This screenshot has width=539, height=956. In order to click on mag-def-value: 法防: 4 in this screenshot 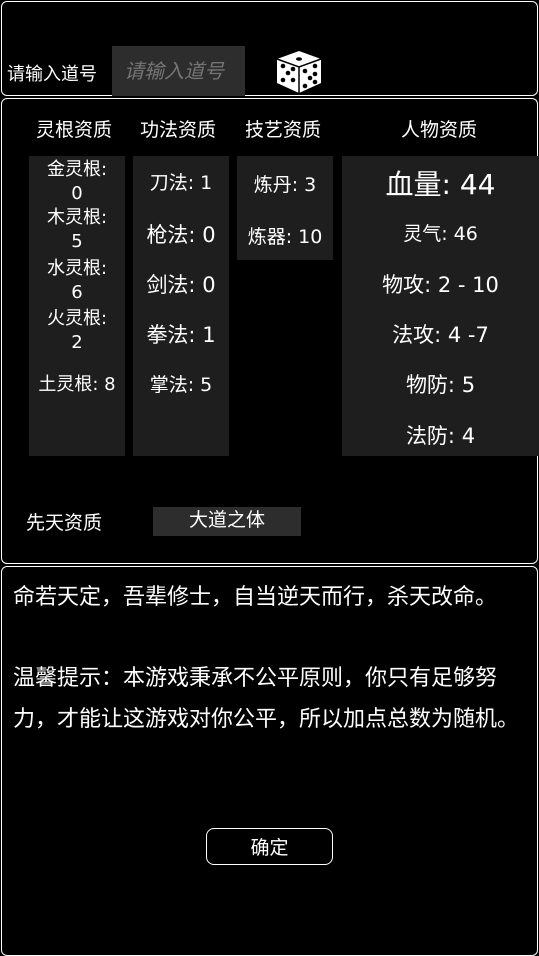, I will do `click(440, 436)`.